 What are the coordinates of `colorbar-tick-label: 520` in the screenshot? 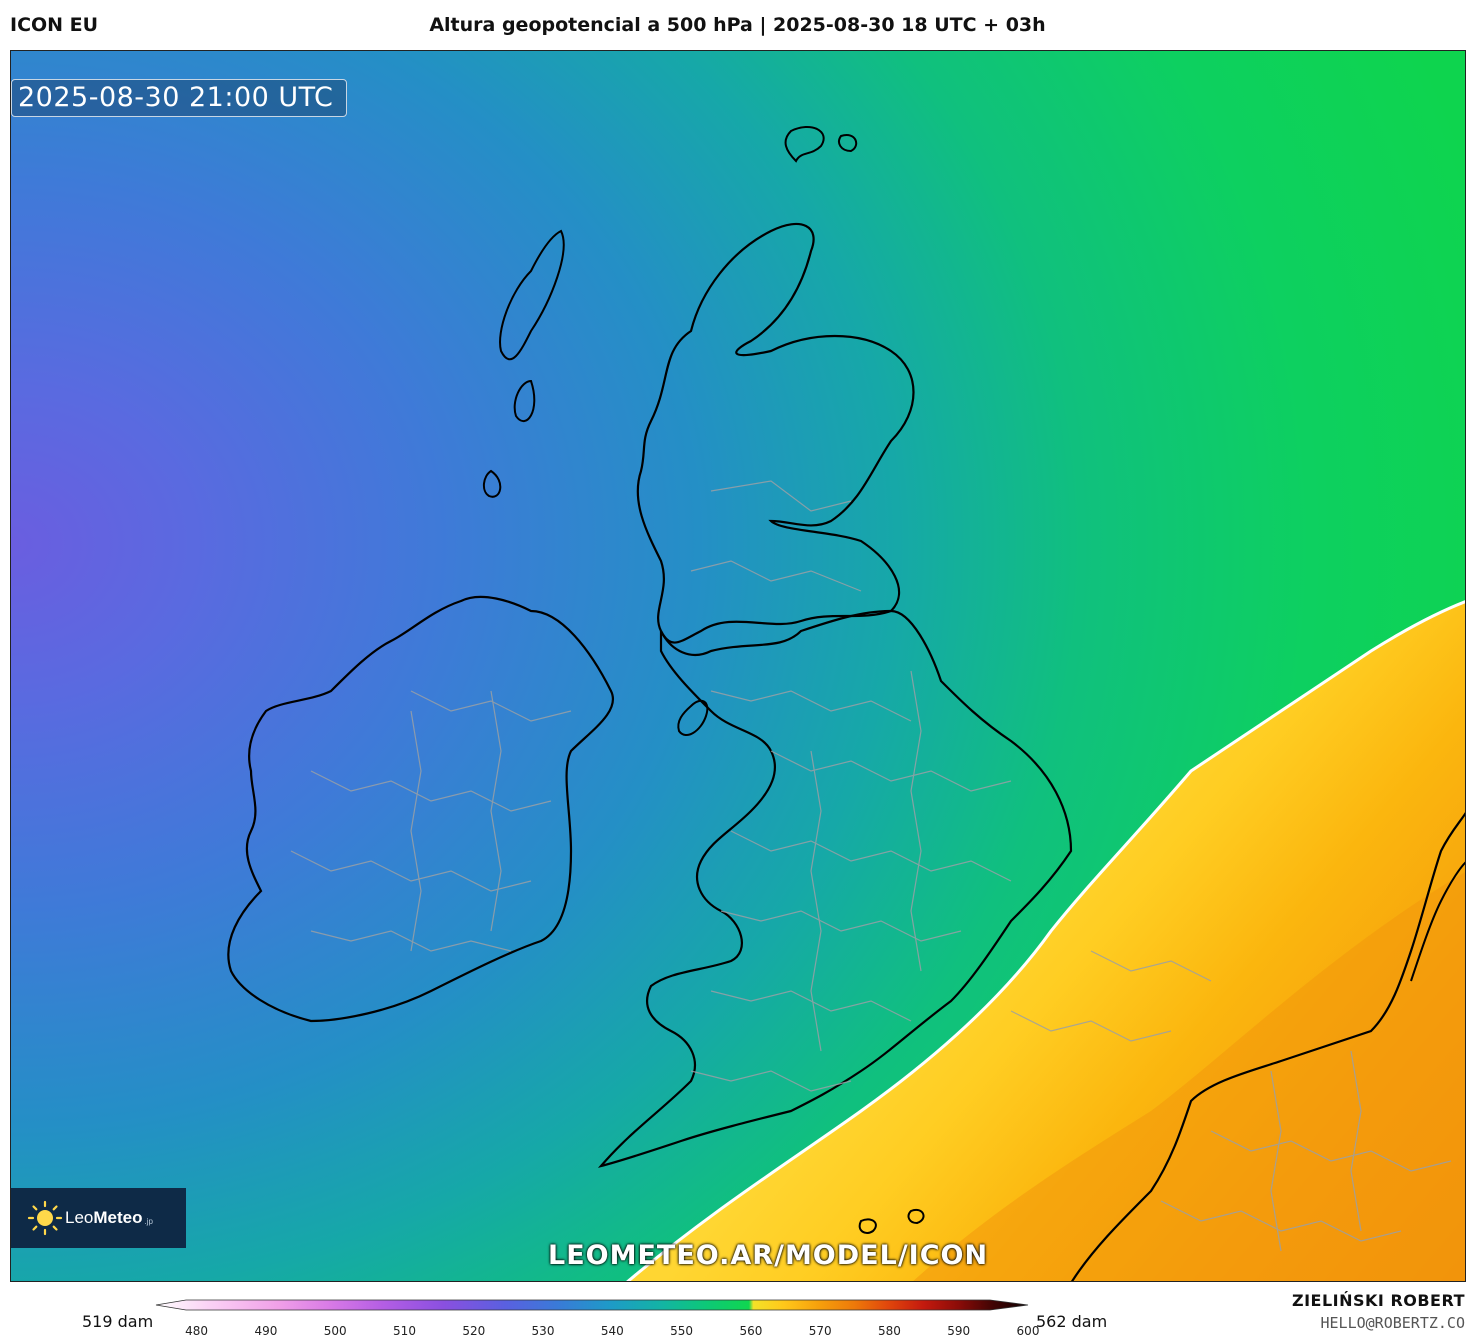 It's located at (473, 1331).